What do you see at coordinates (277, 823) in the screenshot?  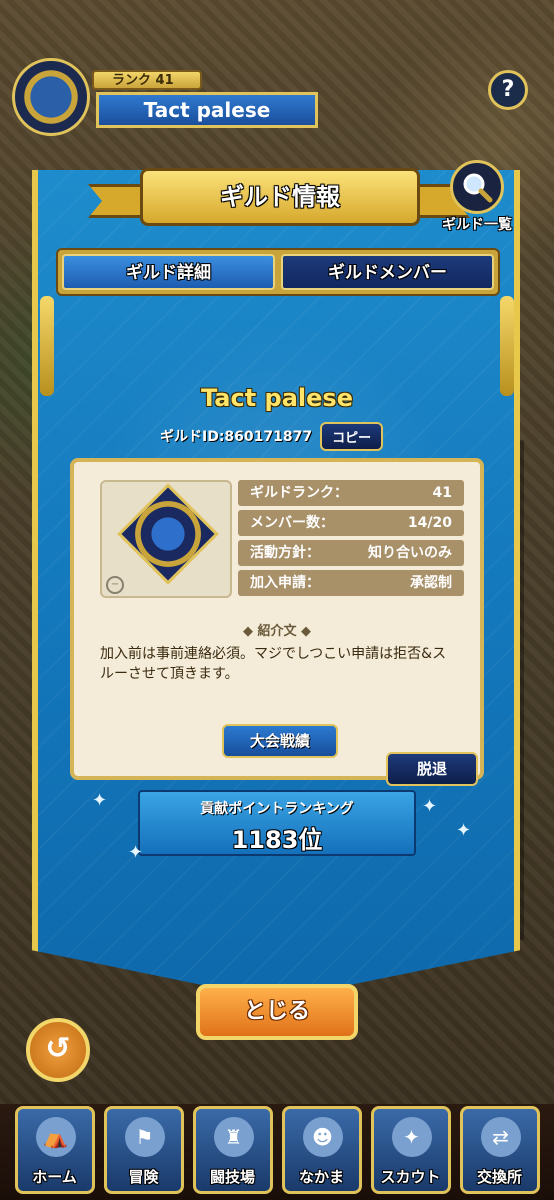 I see `contribution-ranking: 貢献ポイントランキング 1183位` at bounding box center [277, 823].